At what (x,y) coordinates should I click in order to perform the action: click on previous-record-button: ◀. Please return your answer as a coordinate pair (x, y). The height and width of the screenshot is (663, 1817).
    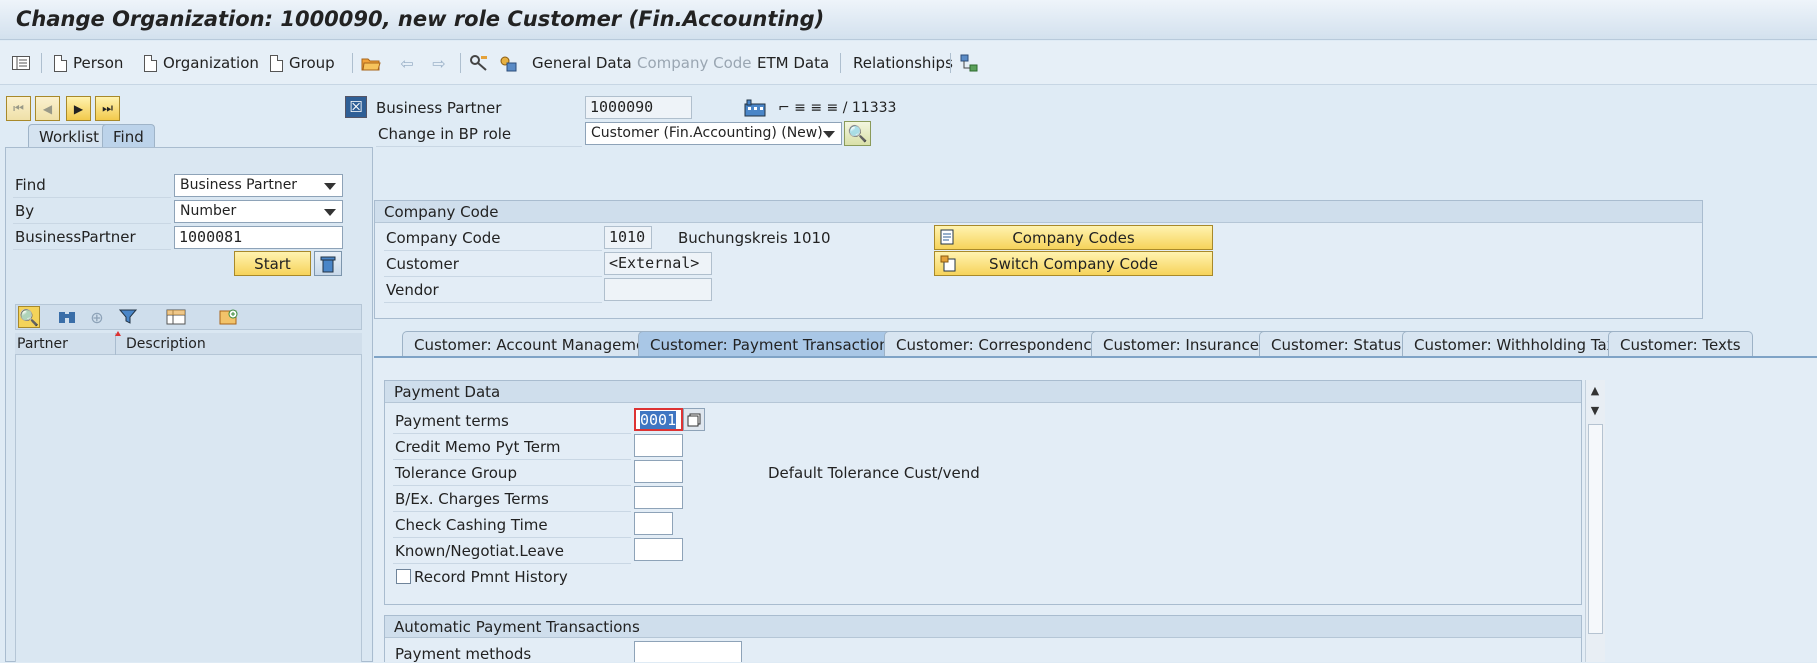
    Looking at the image, I should click on (47, 108).